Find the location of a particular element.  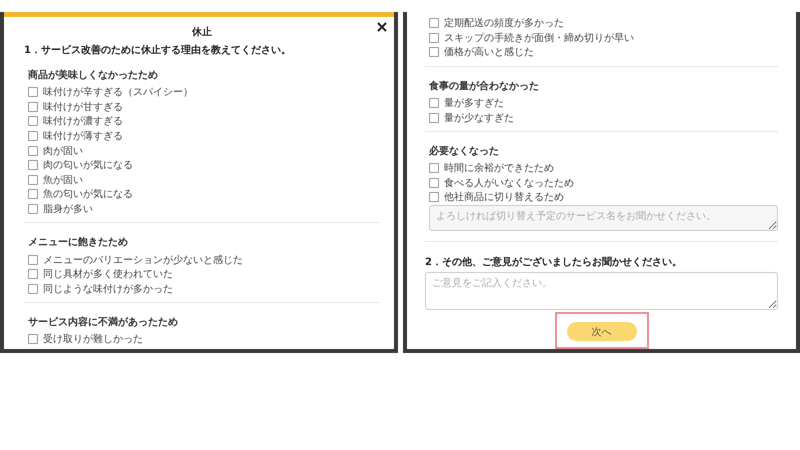

section-heading: 食事の量が合わなかった is located at coordinates (484, 86).